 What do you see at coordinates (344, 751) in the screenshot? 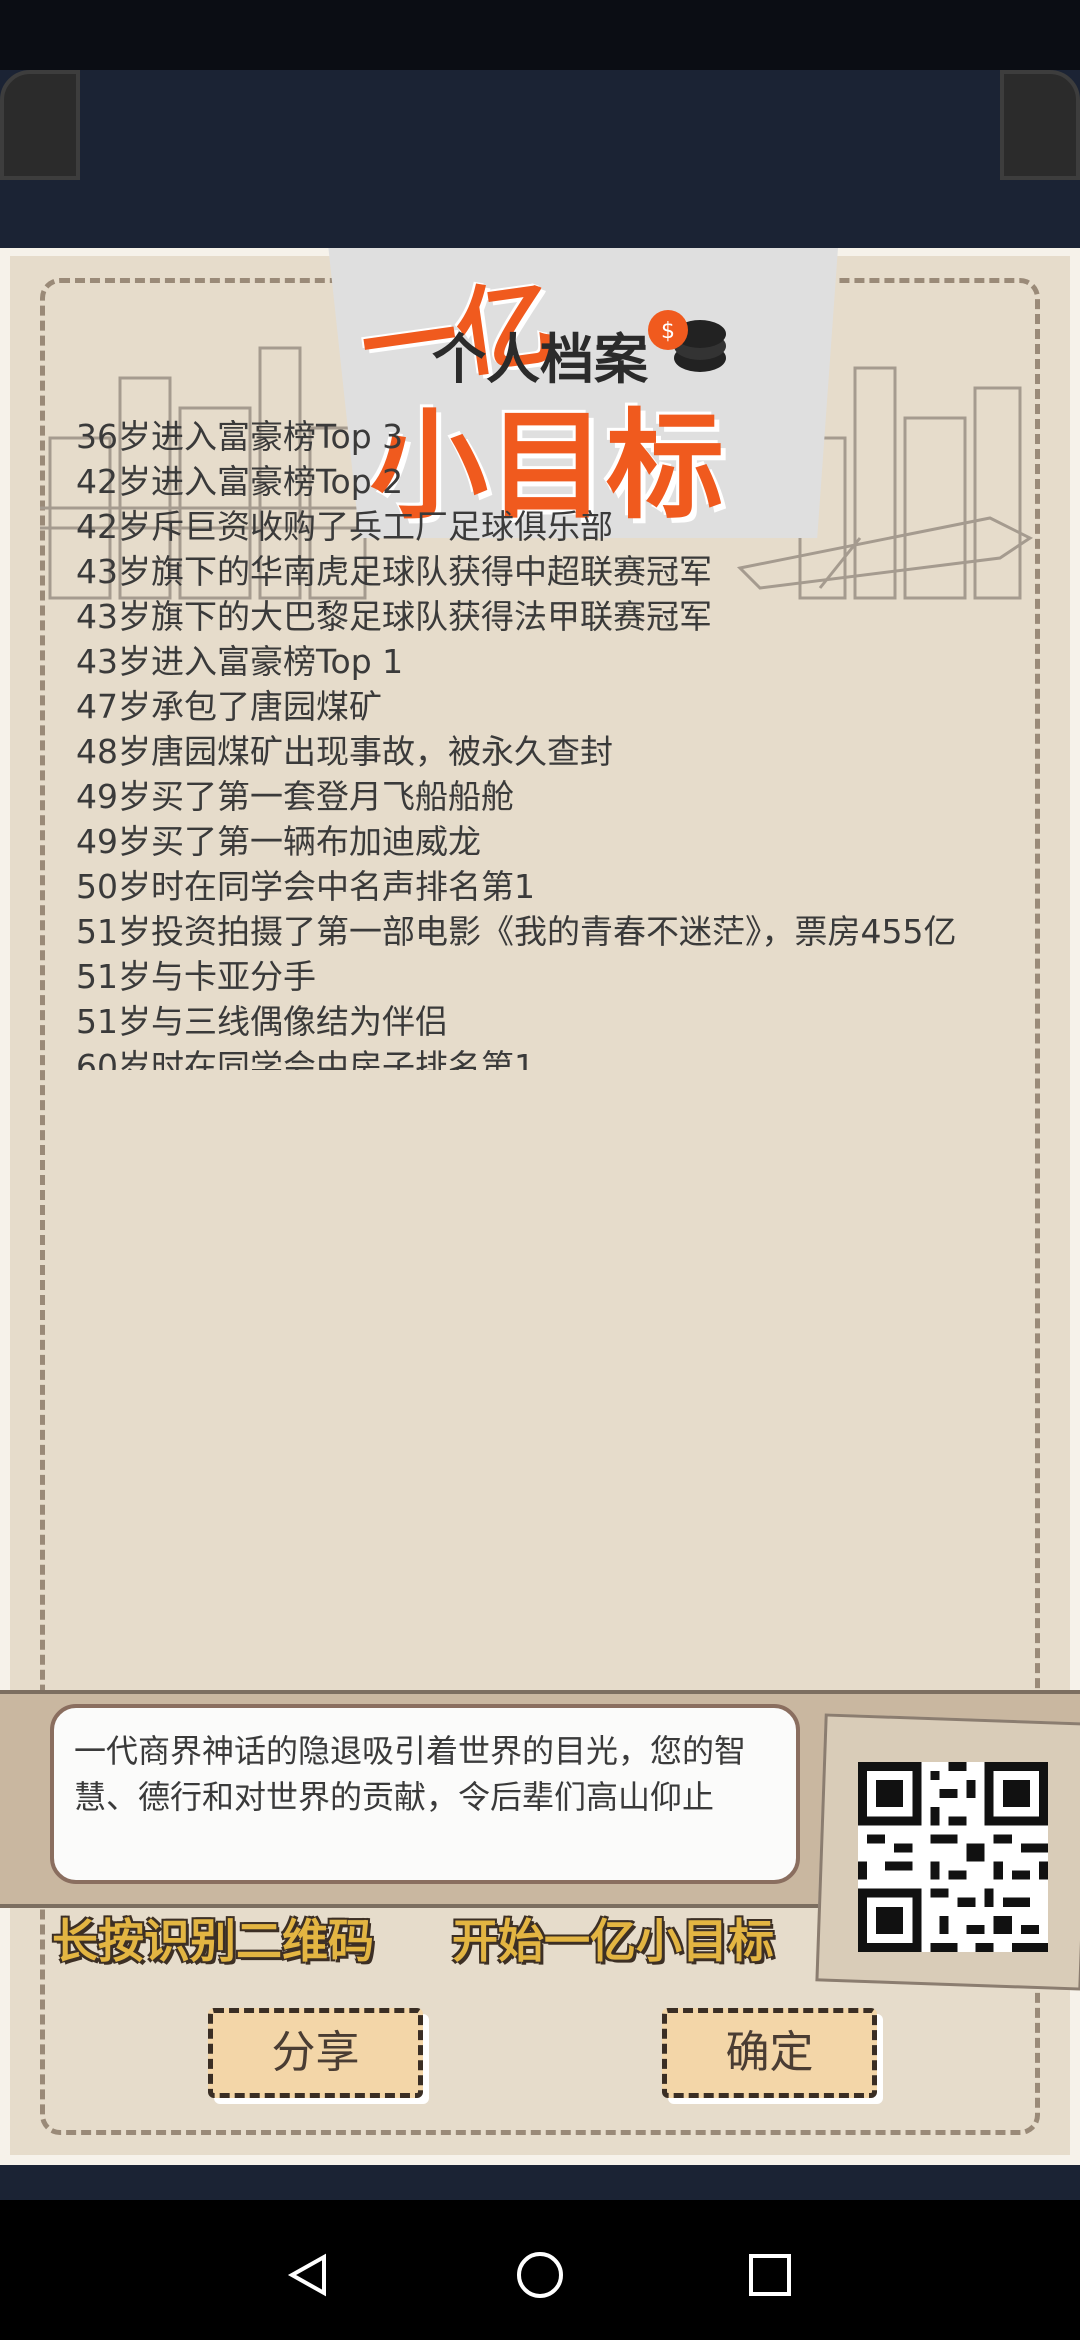
I see `event-row: 48岁唐园煤矿出现事故，被永久查封` at bounding box center [344, 751].